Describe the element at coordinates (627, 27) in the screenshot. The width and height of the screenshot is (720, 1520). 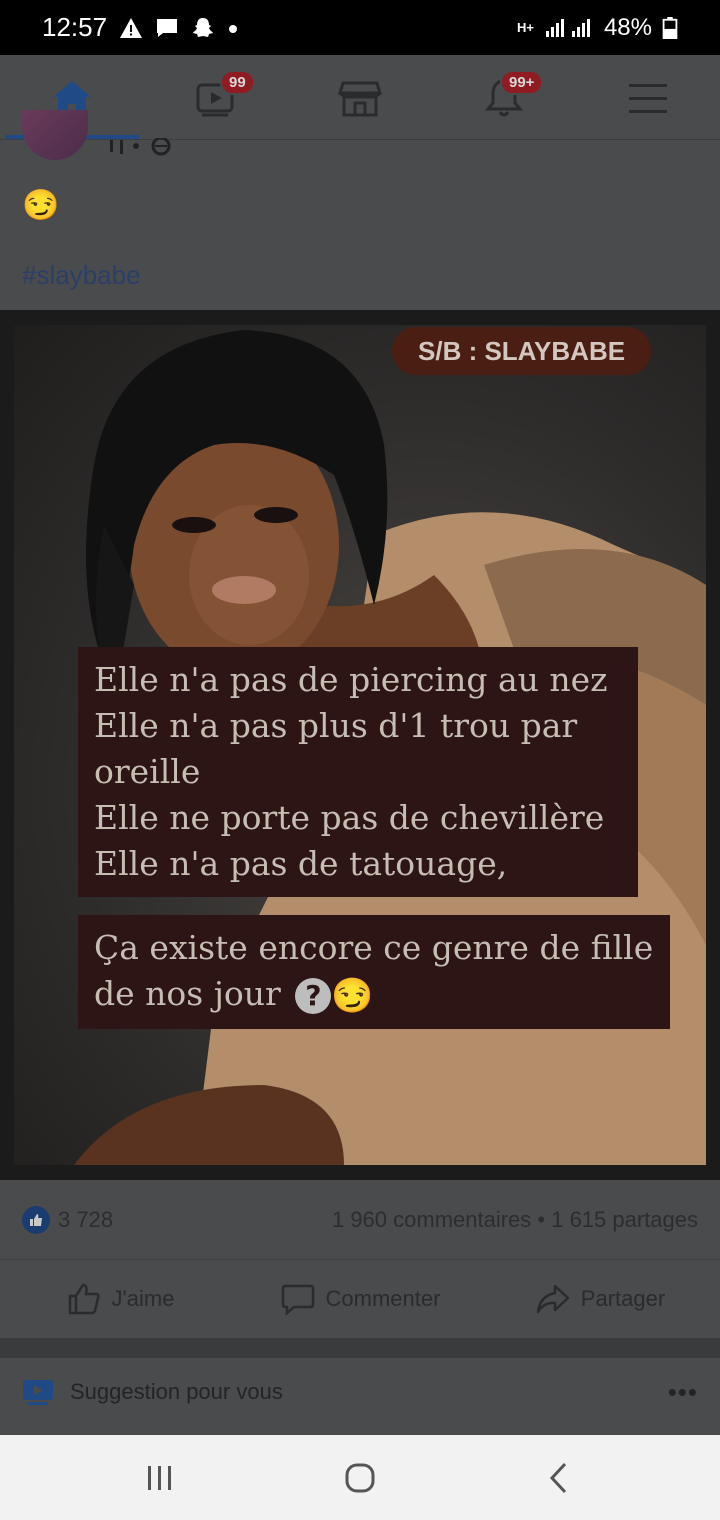
I see `battery-percent: 48%` at that location.